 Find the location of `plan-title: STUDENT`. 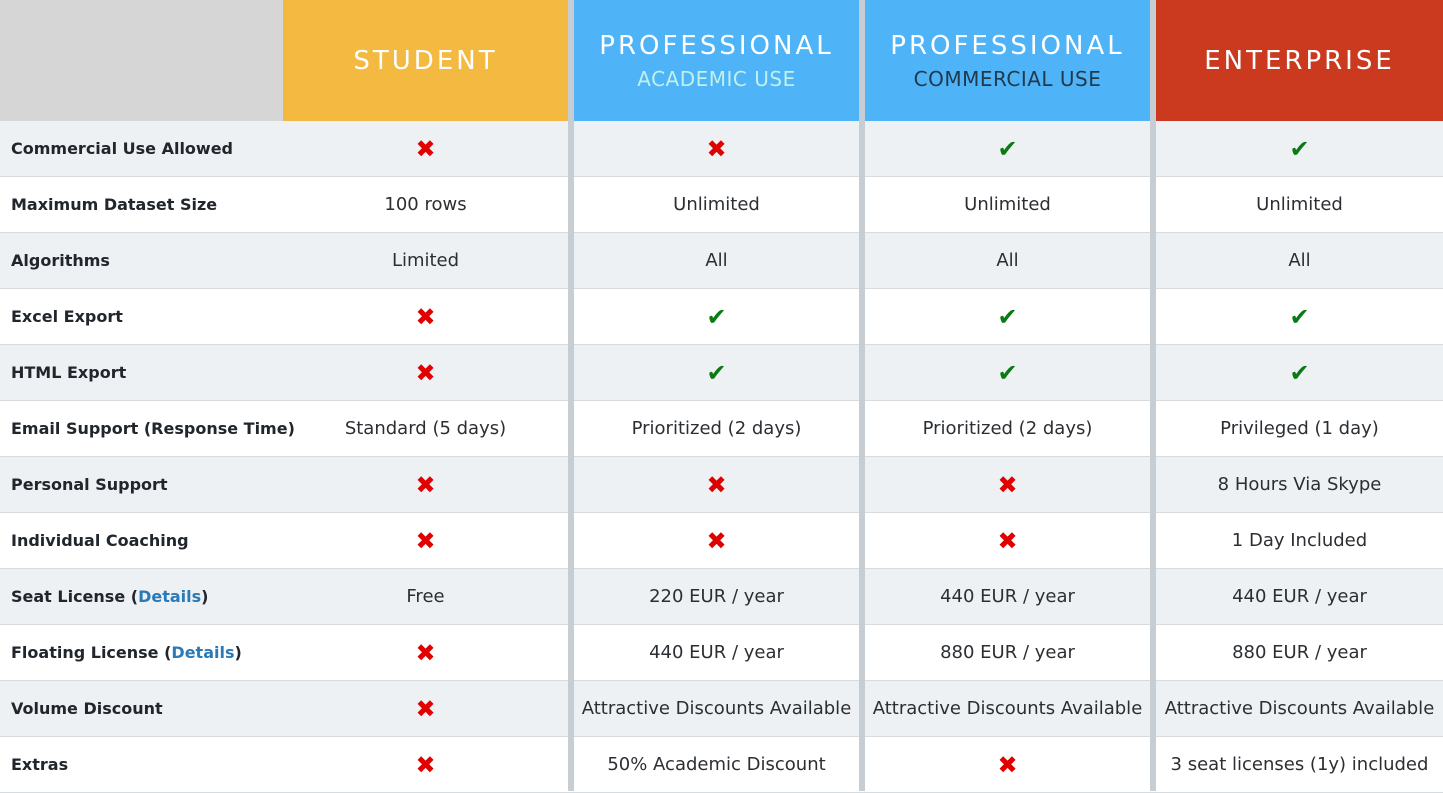

plan-title: STUDENT is located at coordinates (425, 60).